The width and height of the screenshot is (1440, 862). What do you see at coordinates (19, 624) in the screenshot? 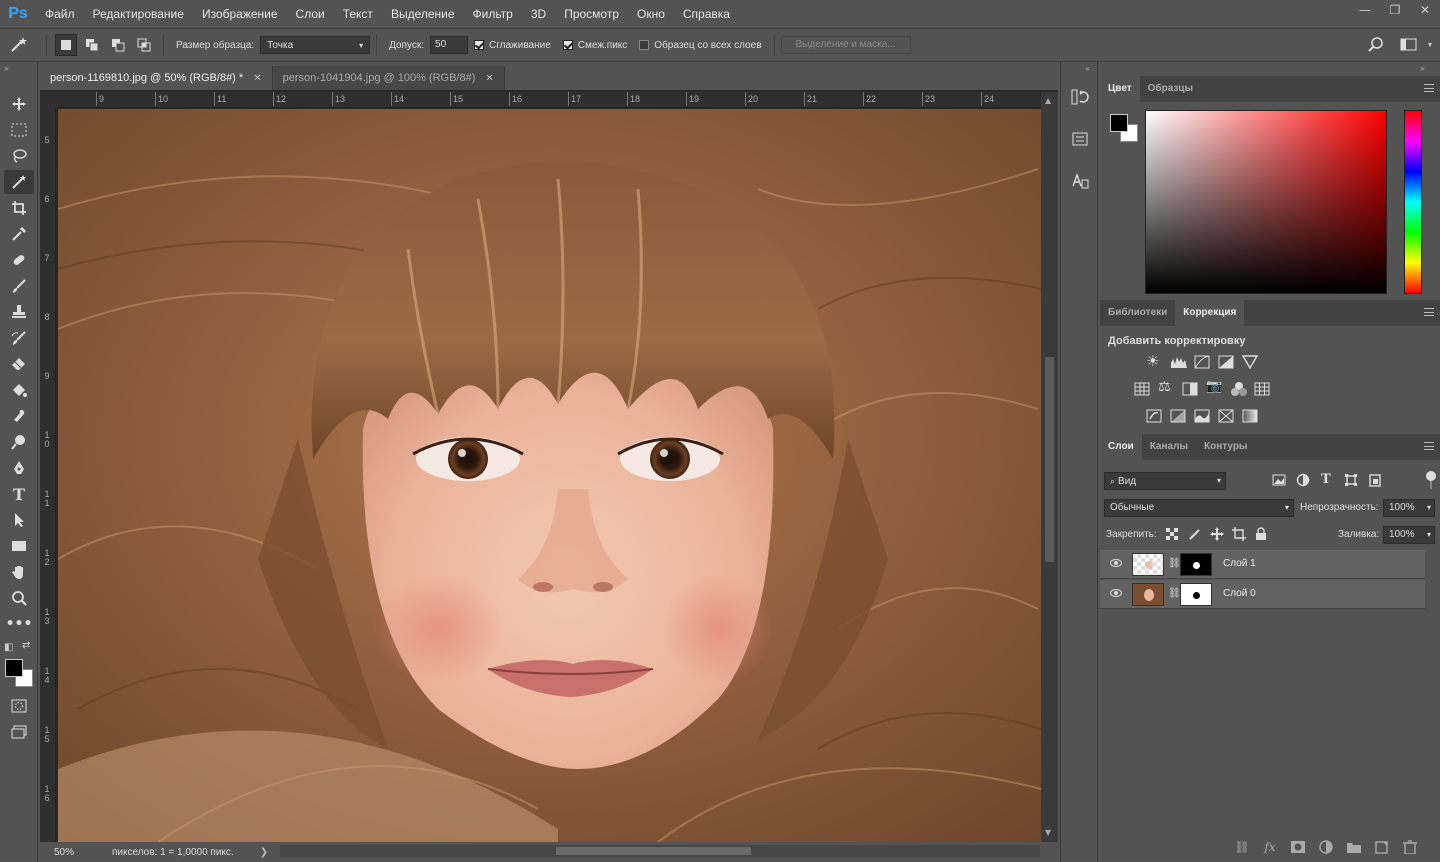
I see `more-tools-icon: •••` at bounding box center [19, 624].